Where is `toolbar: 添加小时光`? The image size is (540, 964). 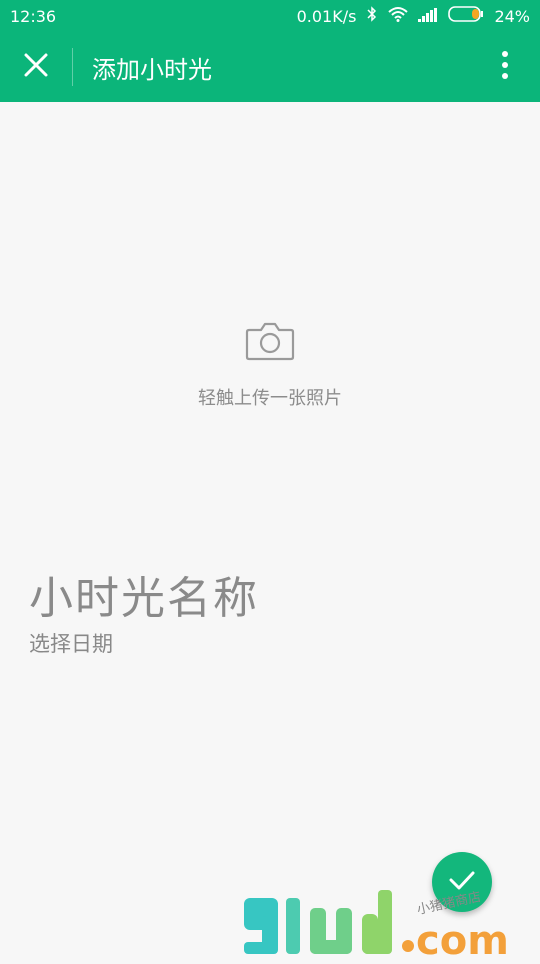
toolbar: 添加小时光 is located at coordinates (270, 67).